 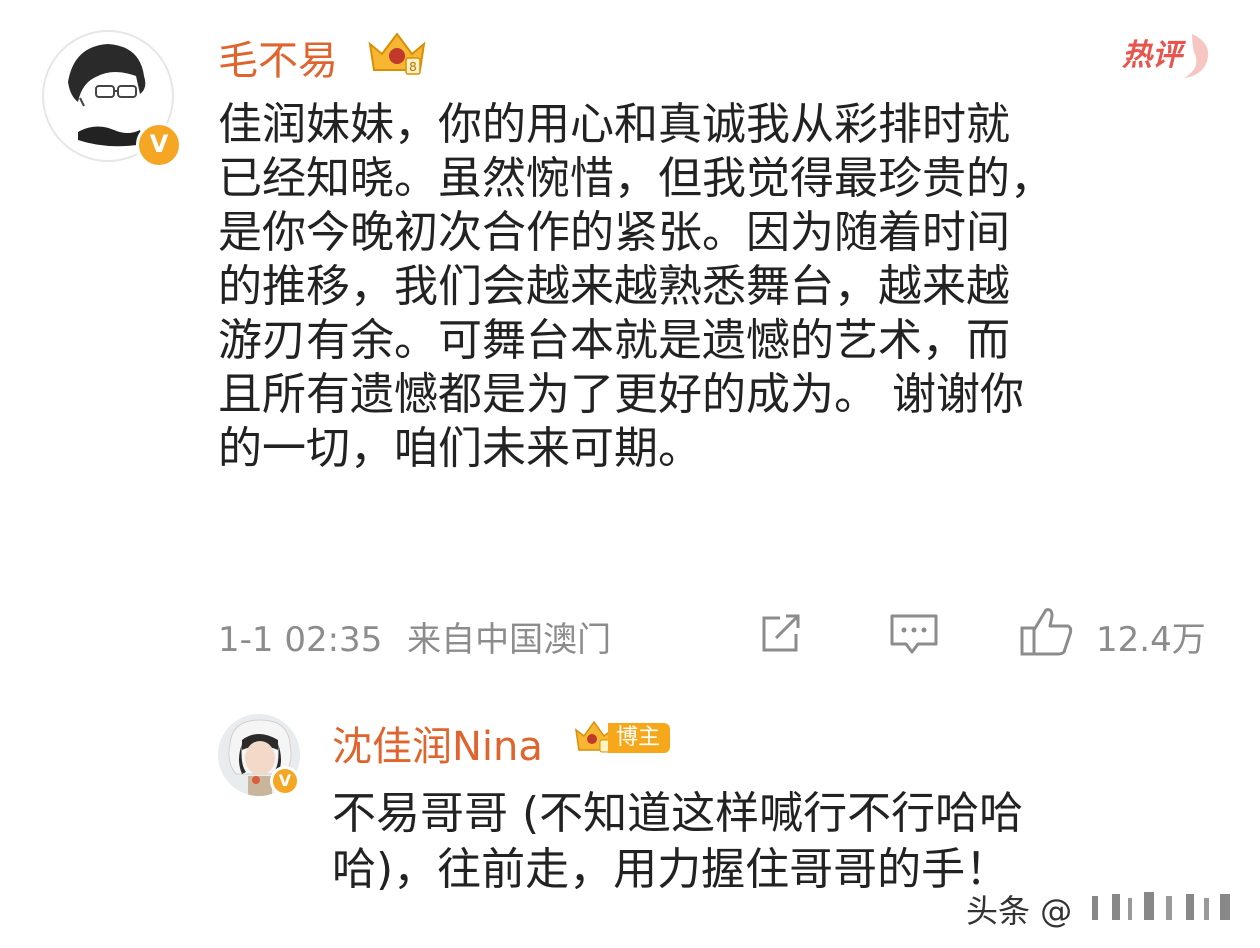 I want to click on blogger-tag: 博主, so click(x=622, y=738).